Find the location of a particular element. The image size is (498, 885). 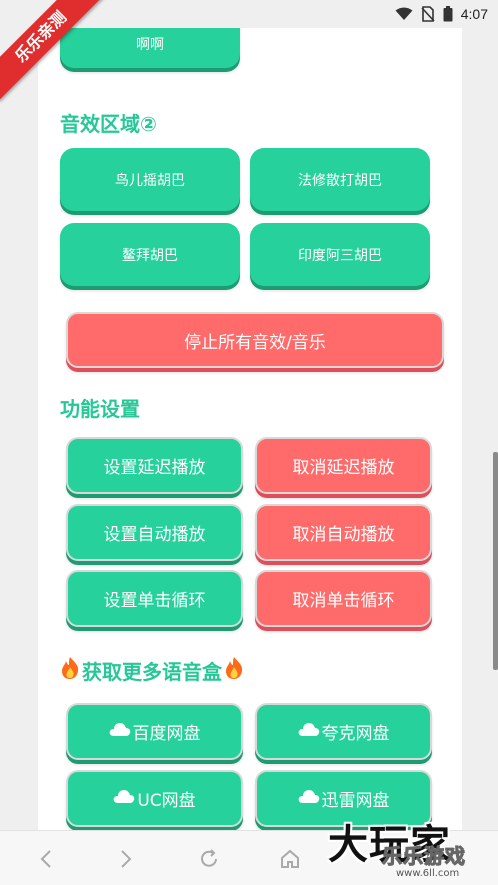

no-sim-icon is located at coordinates (428, 14).